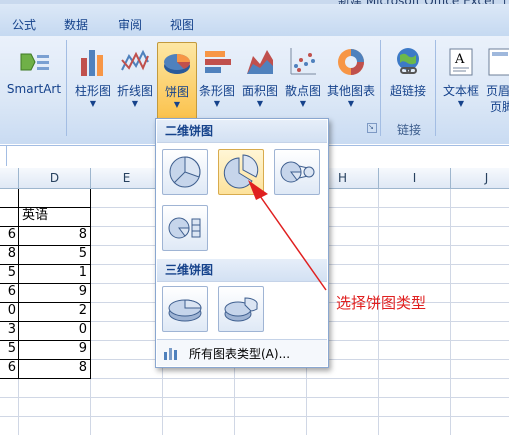 The image size is (509, 435). Describe the element at coordinates (350, 91) in the screenshot. I see `other-charts-label: 其他图表` at that location.